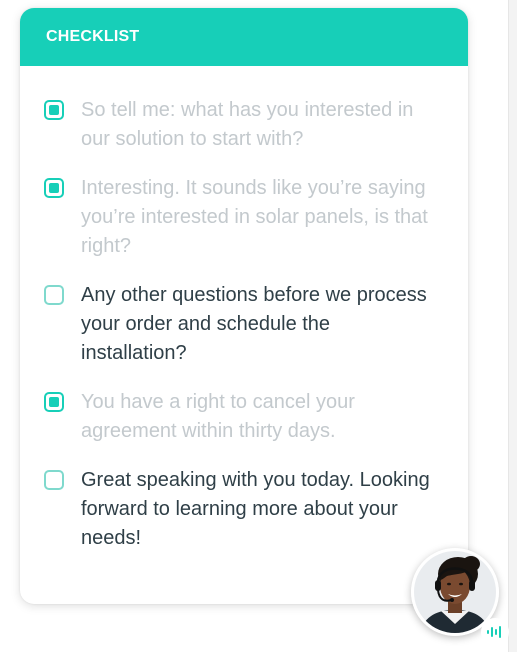 This screenshot has width=517, height=652. What do you see at coordinates (244, 37) in the screenshot?
I see `checklist-header: CHECKLIST` at bounding box center [244, 37].